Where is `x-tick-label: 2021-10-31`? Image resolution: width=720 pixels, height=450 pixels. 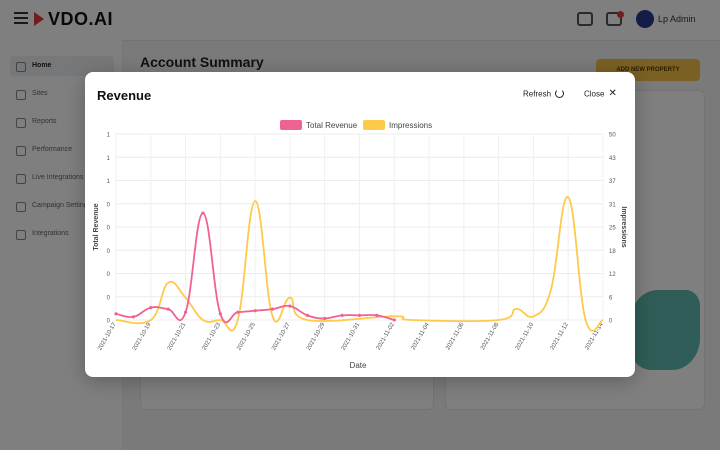 x-tick-label: 2021-10-31 is located at coordinates (351, 336).